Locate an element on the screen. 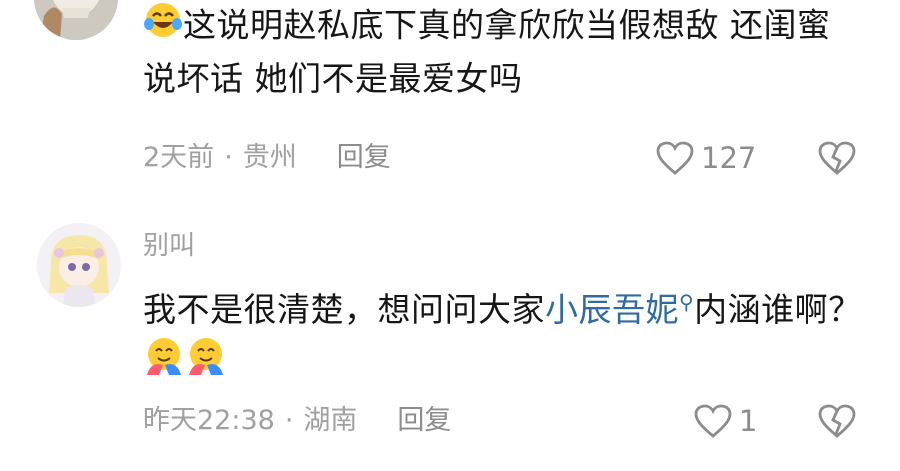  anime-girl-avatar-image is located at coordinates (79, 265).